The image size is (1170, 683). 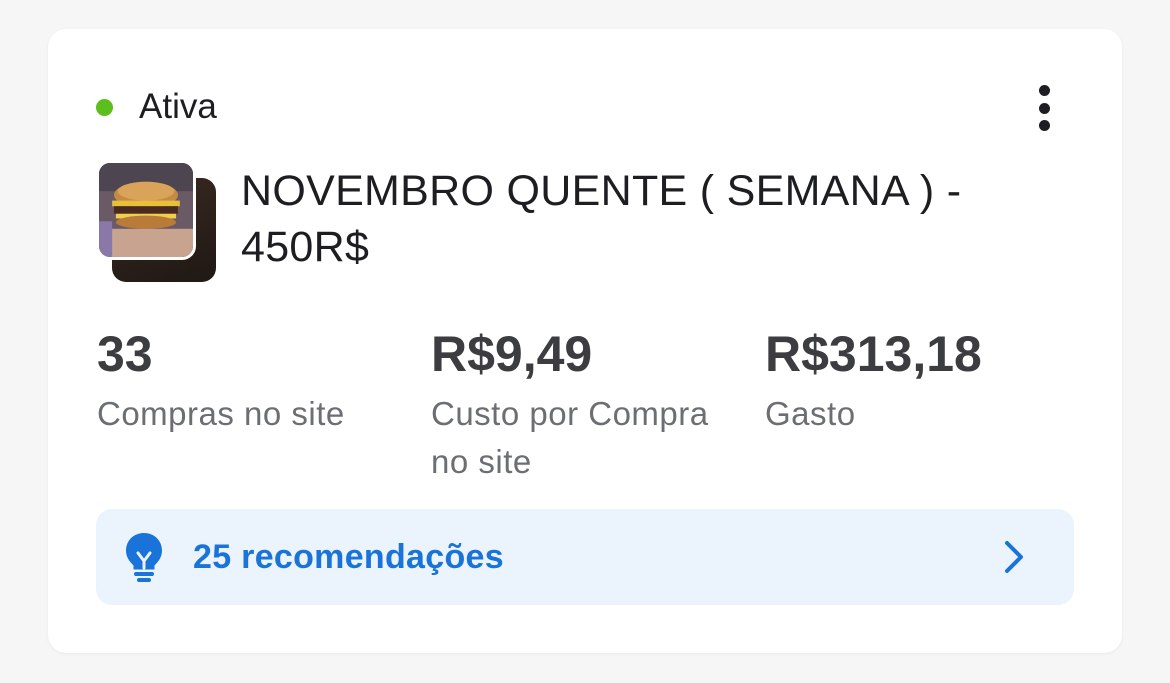 I want to click on metric-cost-per-purchase: R$9,49 Custo por Compra no site, so click(x=571, y=405).